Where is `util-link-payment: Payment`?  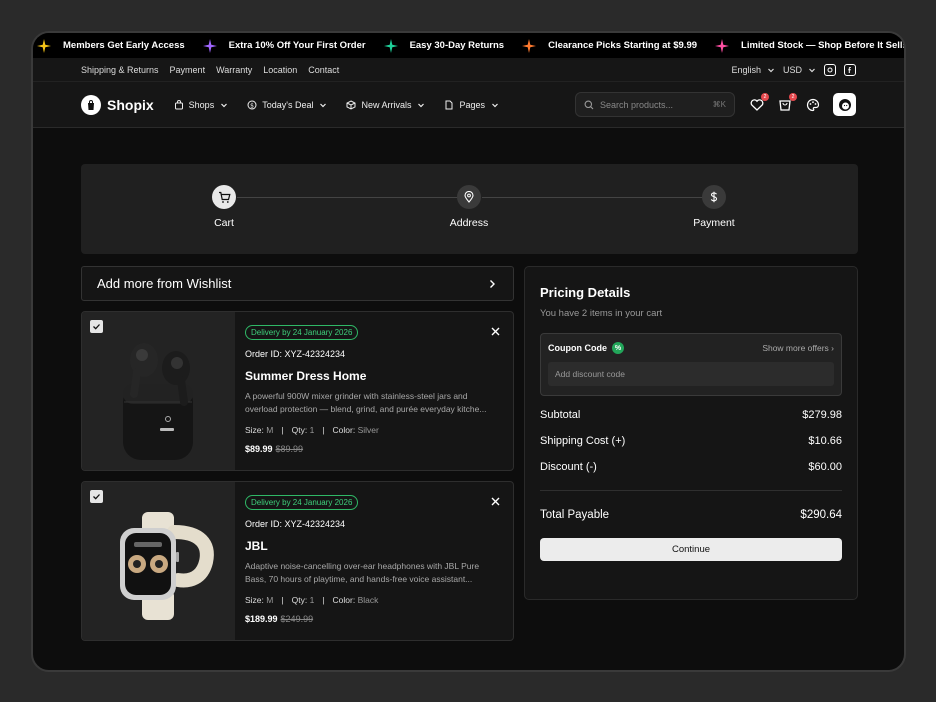
util-link-payment: Payment is located at coordinates (188, 70).